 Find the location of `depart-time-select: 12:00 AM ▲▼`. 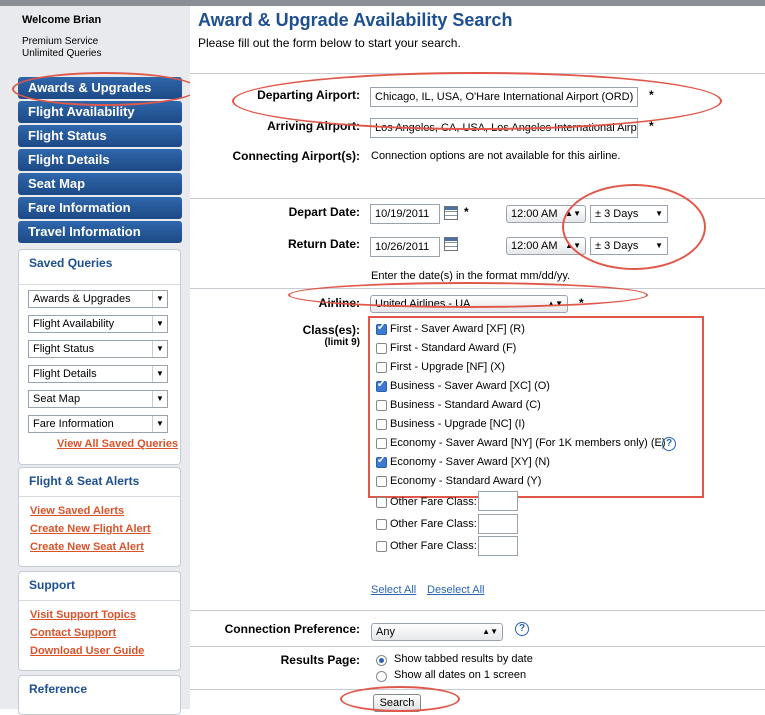

depart-time-select: 12:00 AM ▲▼ is located at coordinates (546, 214).